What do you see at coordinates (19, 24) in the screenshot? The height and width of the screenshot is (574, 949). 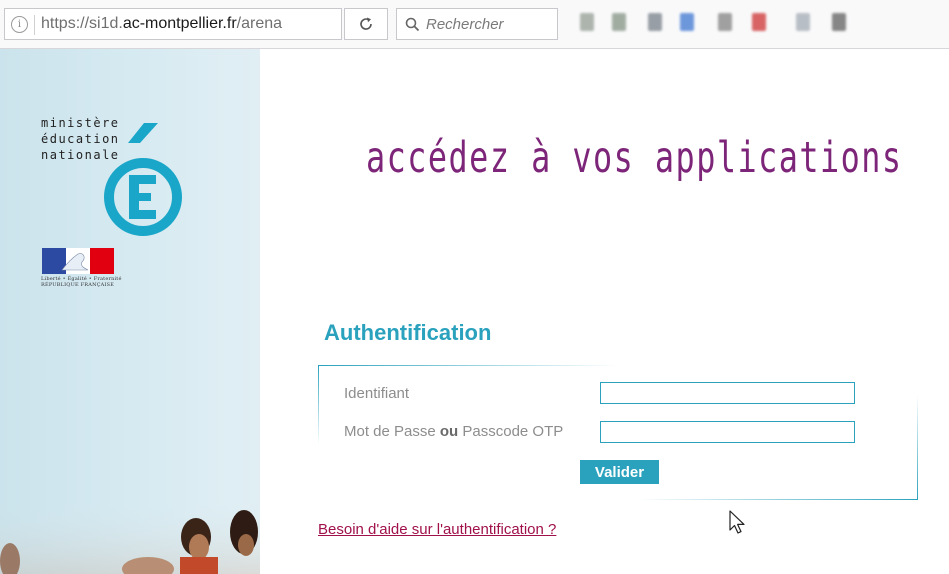 I see `info-icon: i` at bounding box center [19, 24].